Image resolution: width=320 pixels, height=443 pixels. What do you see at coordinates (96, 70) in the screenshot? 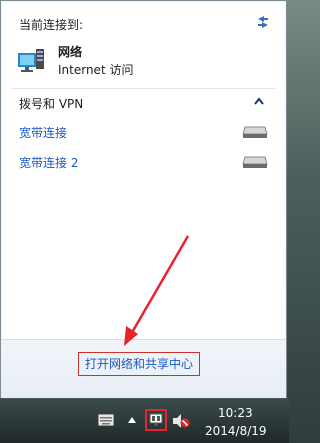
I see `network-status: Internet 访问` at bounding box center [96, 70].